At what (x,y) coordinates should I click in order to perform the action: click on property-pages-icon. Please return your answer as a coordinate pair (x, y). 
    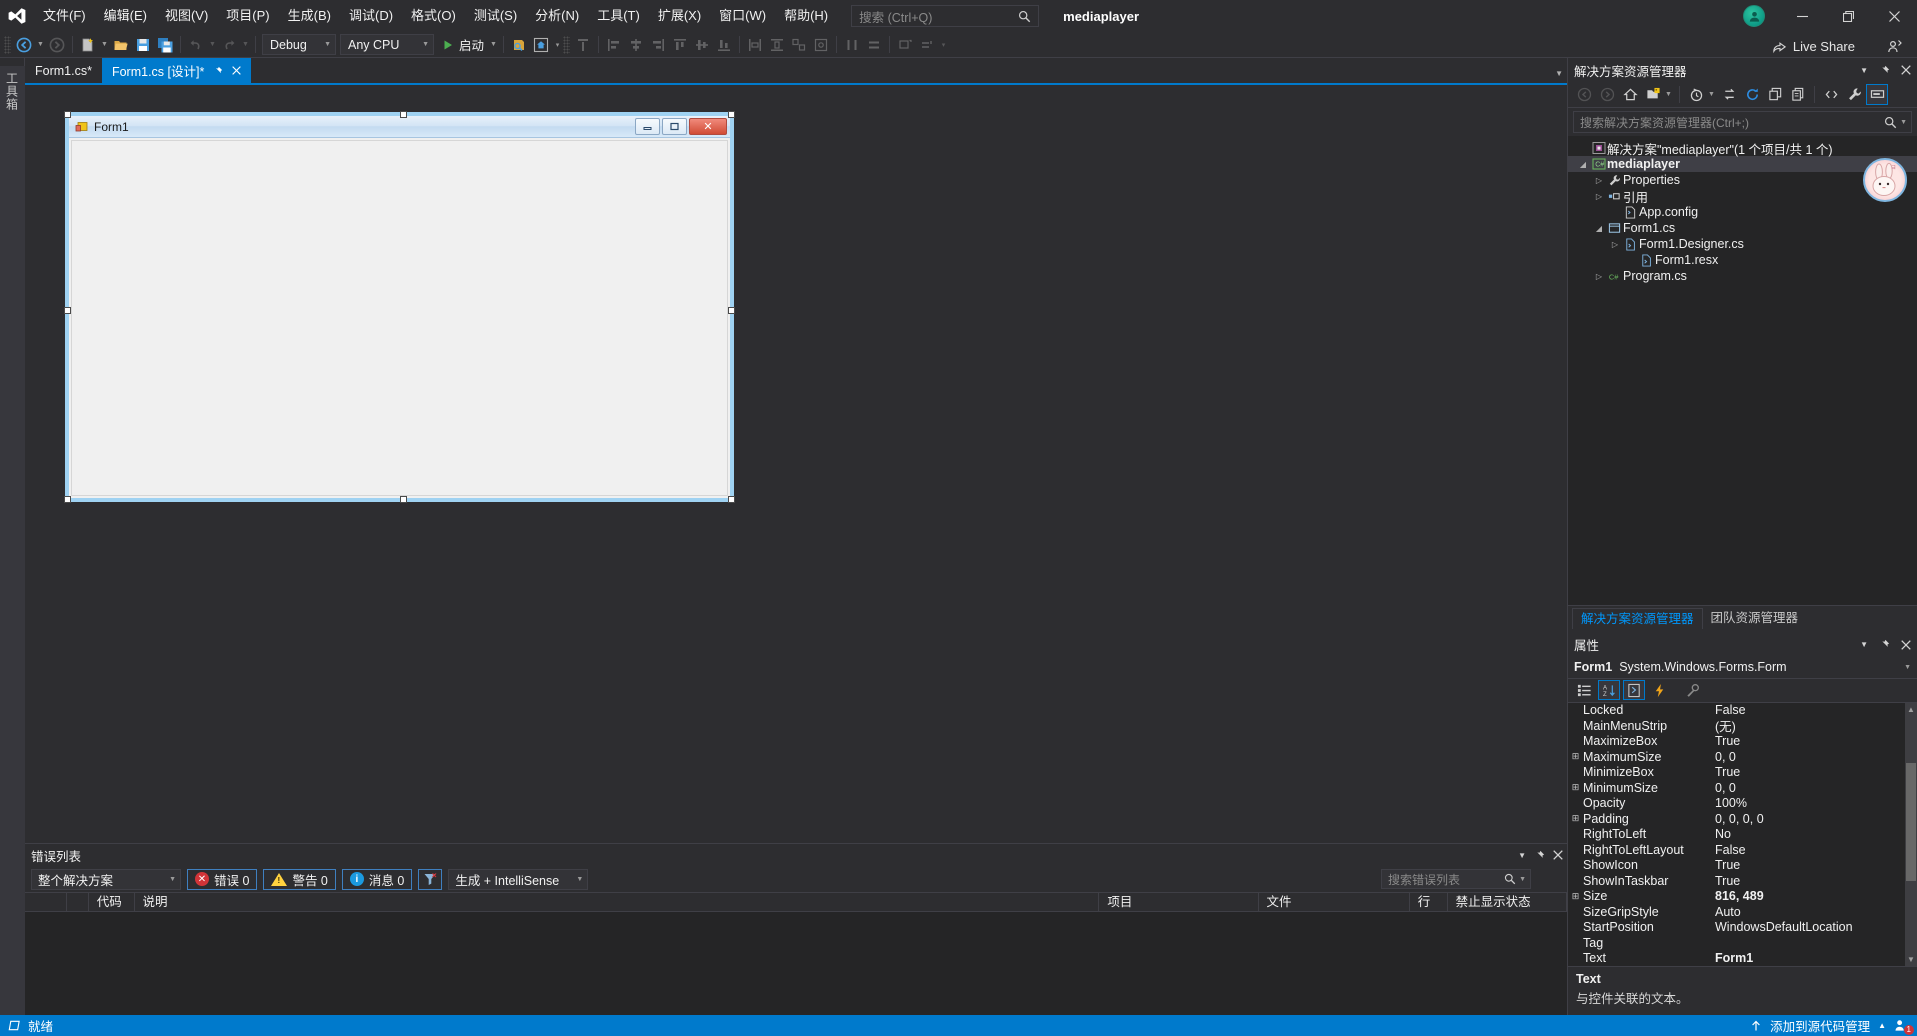
    Looking at the image, I should click on (1692, 690).